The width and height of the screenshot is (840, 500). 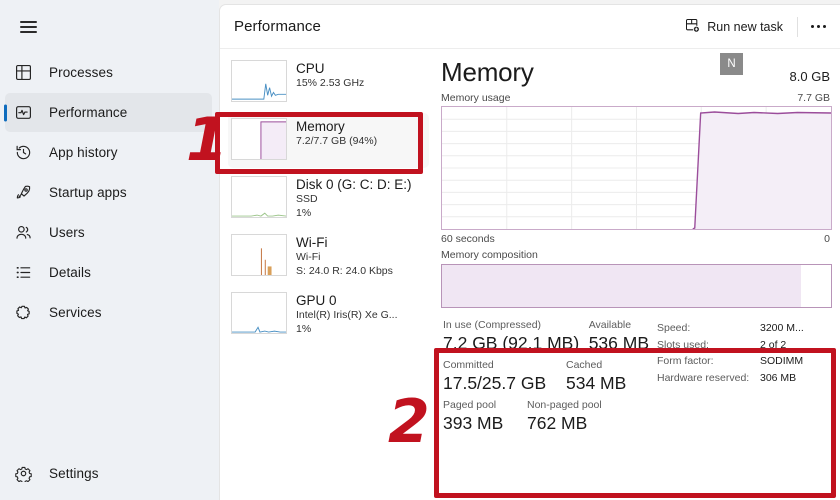 What do you see at coordinates (28, 193) in the screenshot?
I see `rocket-icon` at bounding box center [28, 193].